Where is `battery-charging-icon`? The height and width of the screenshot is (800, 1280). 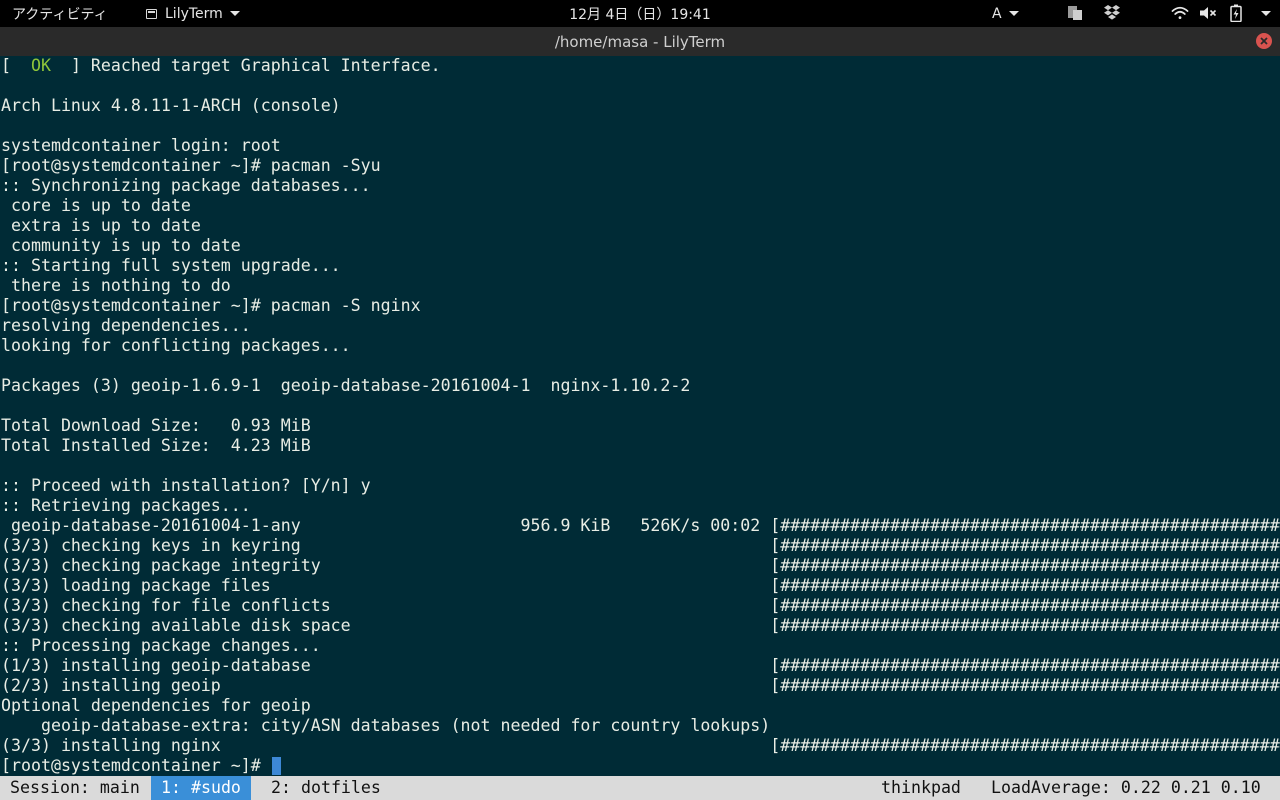 battery-charging-icon is located at coordinates (1236, 13).